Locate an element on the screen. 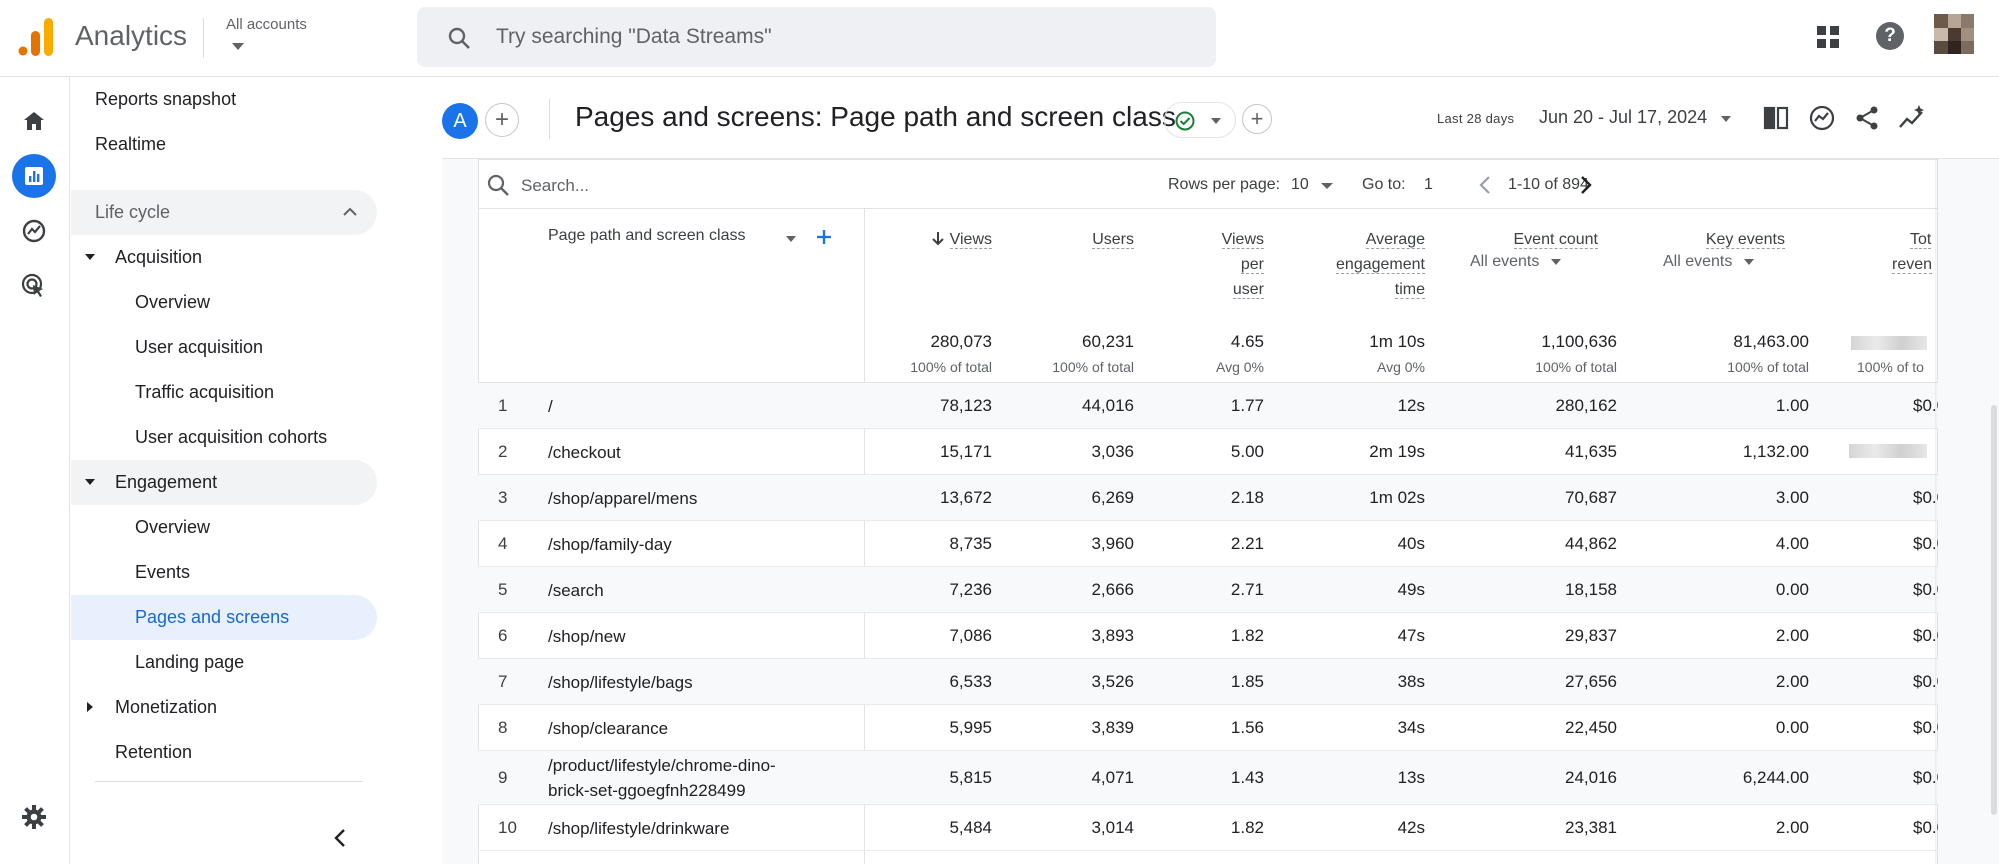  explore-icon is located at coordinates (34, 231).